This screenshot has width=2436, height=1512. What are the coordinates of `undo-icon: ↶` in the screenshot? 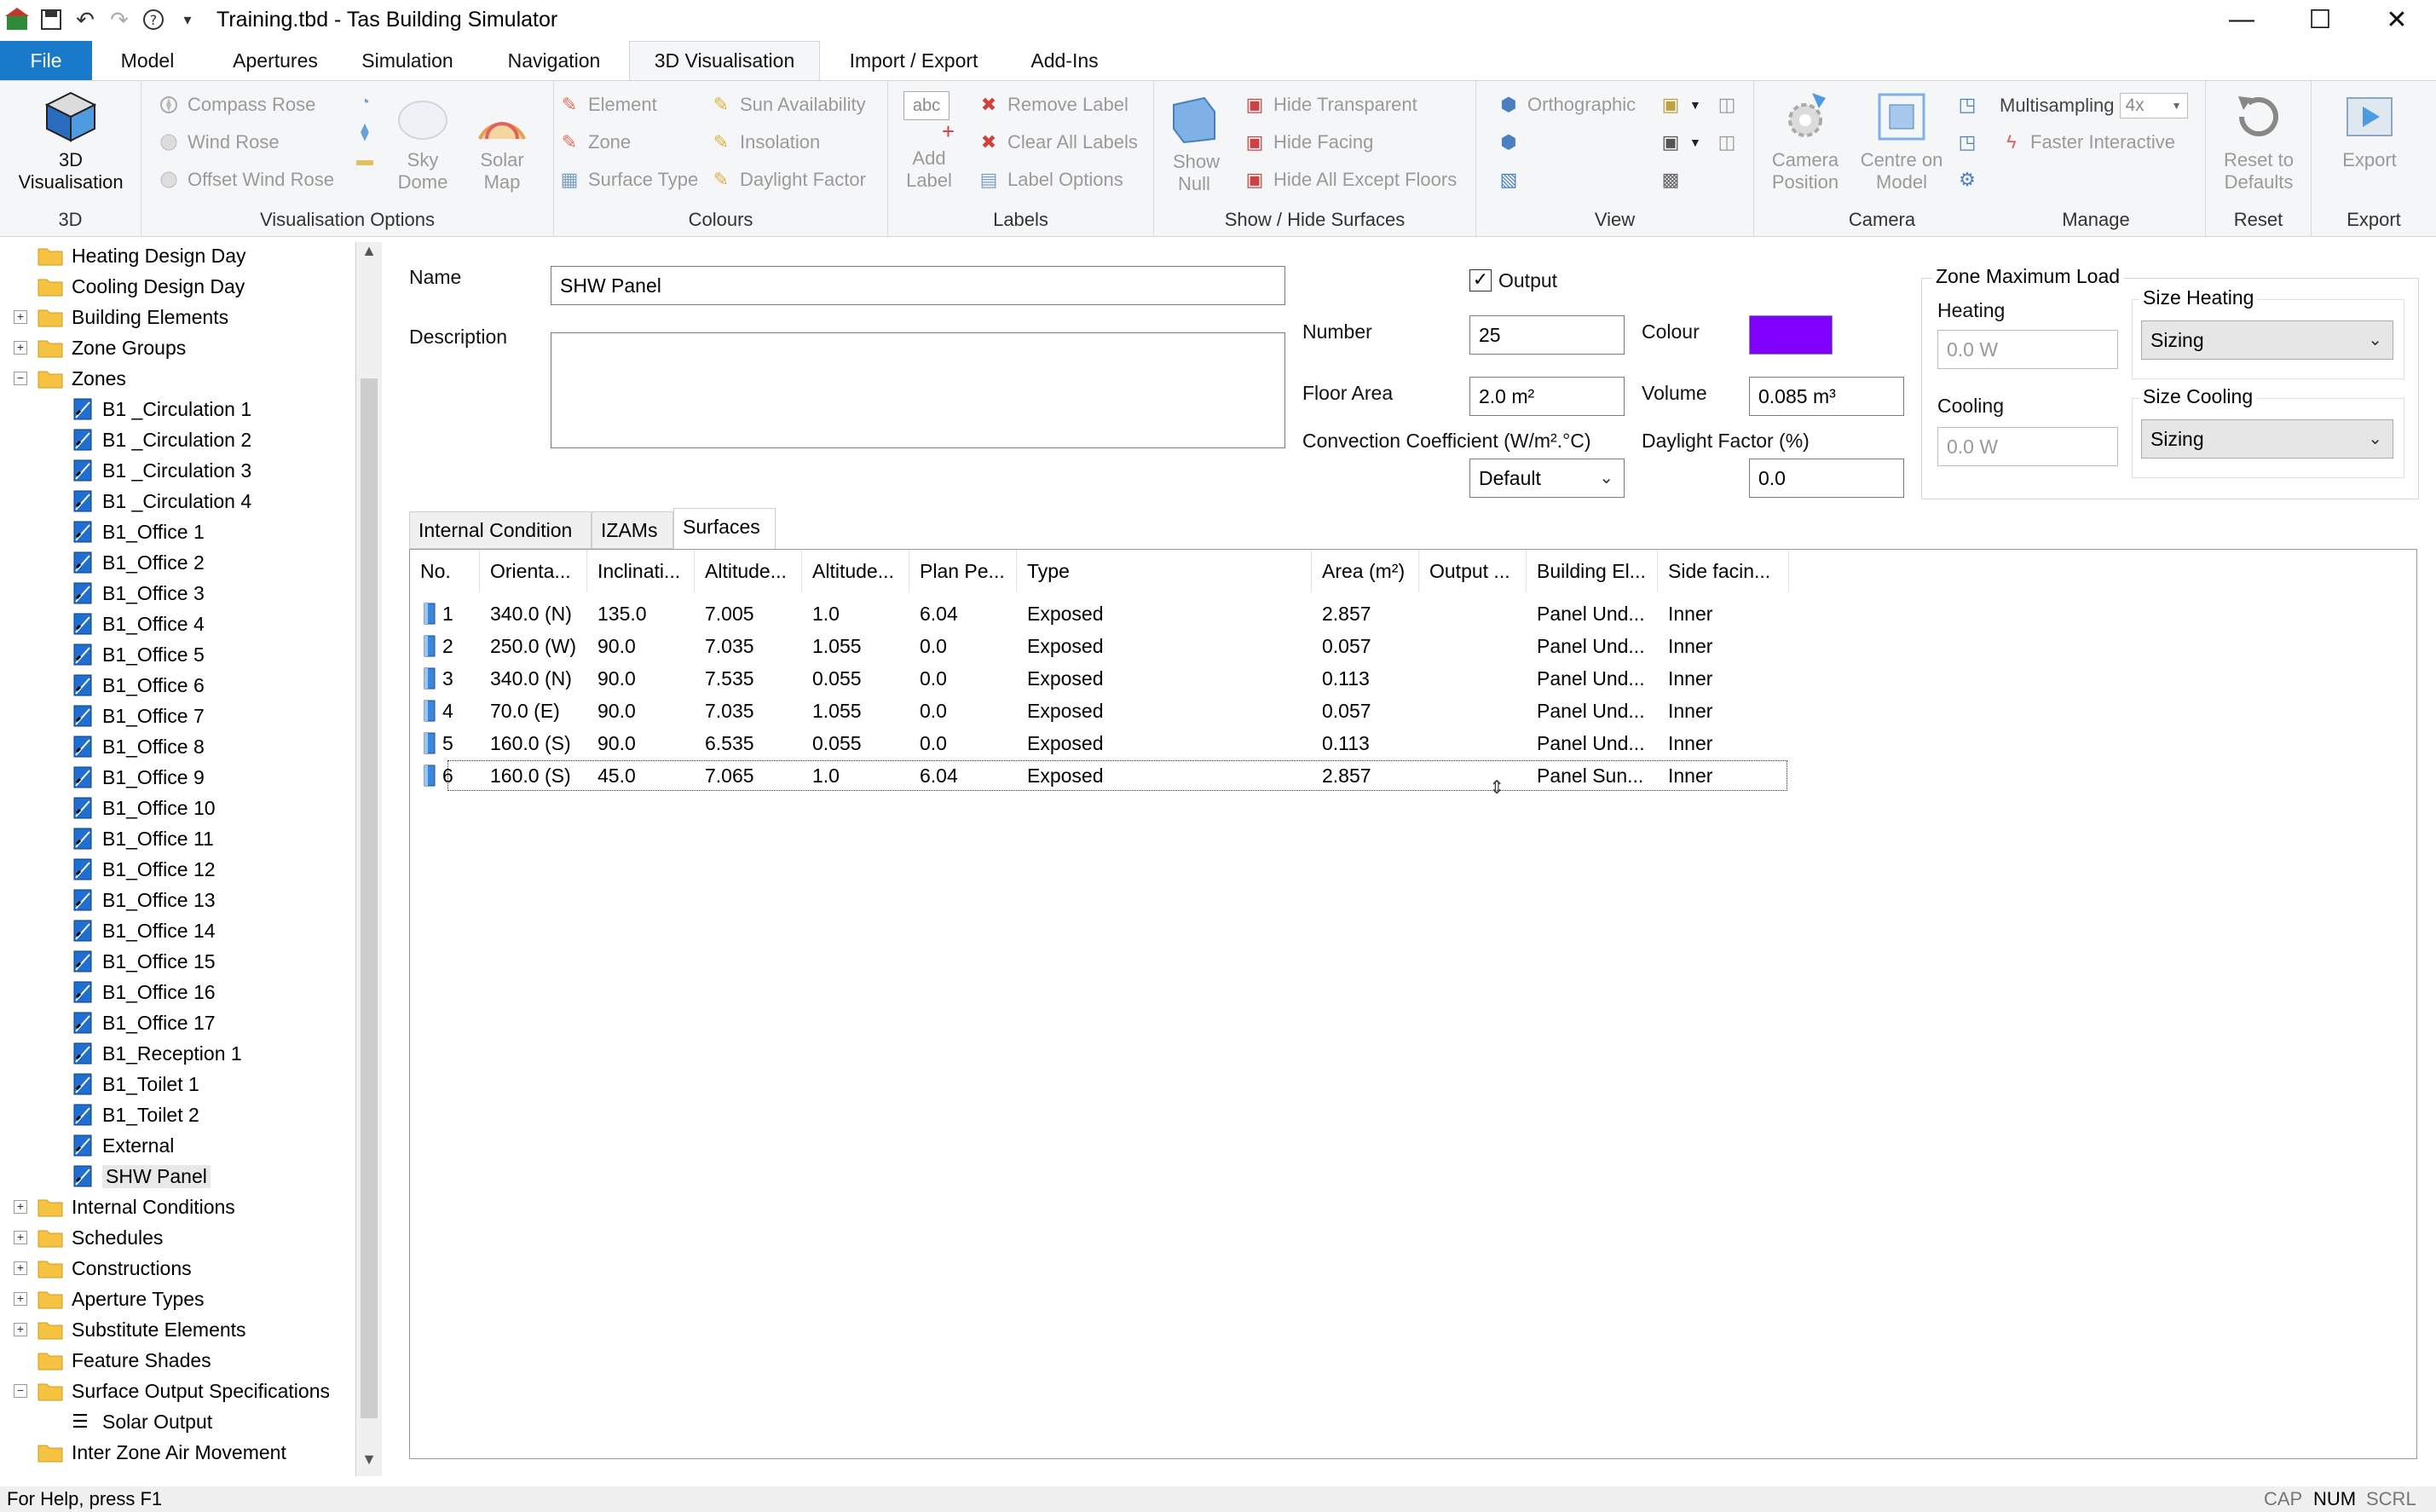 It's located at (85, 20).